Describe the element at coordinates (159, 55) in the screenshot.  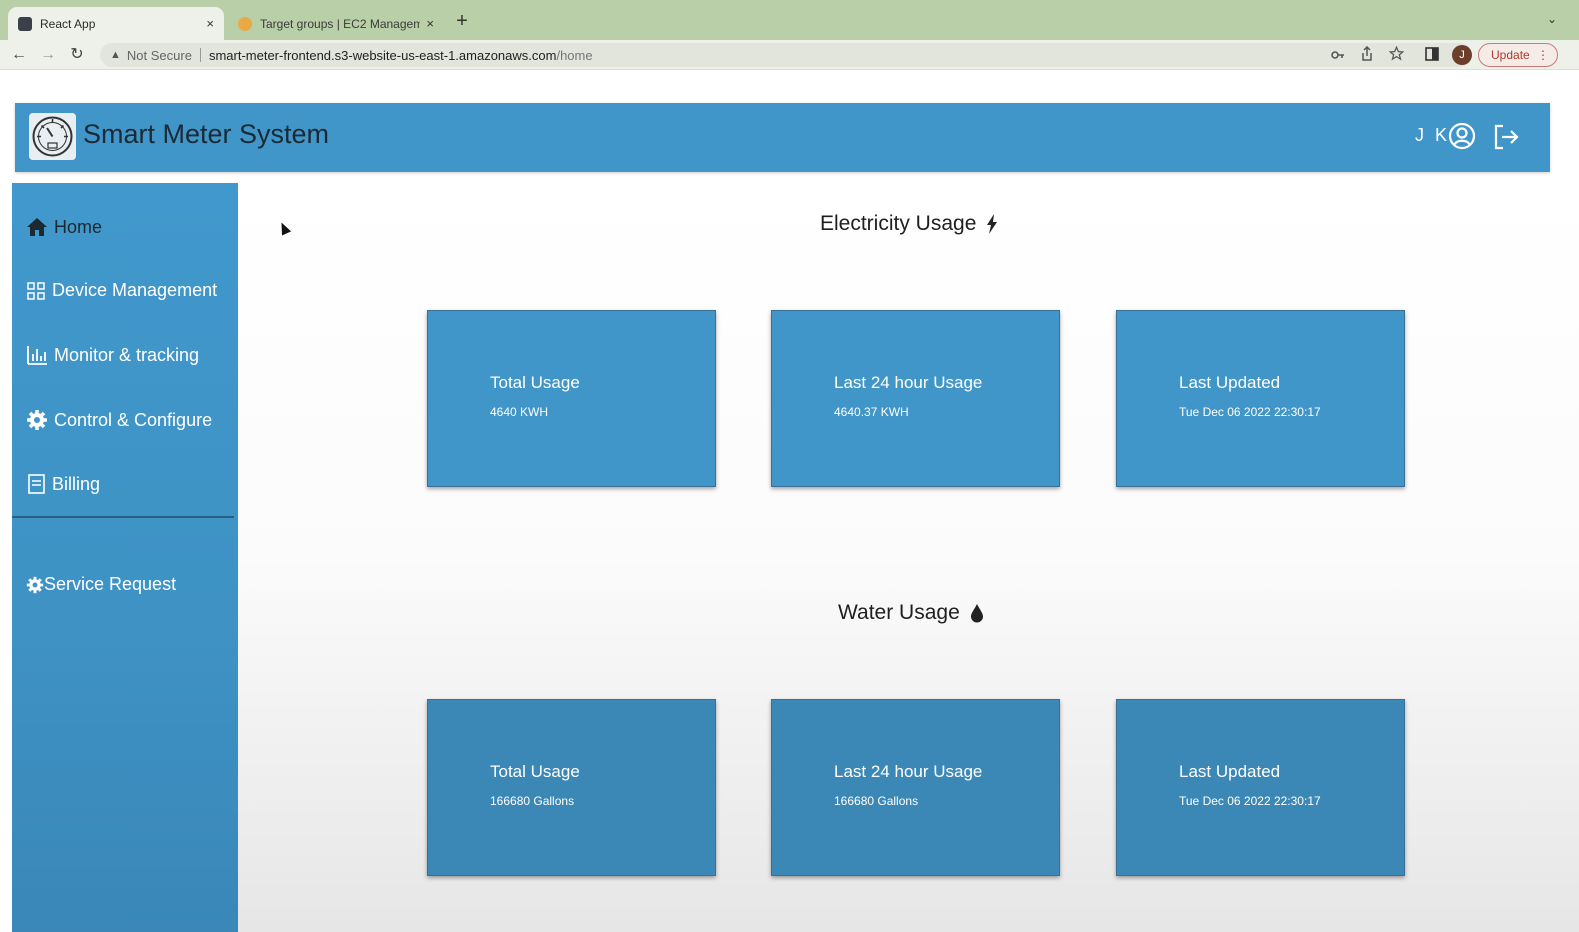
I see `security-label: Not Secure` at that location.